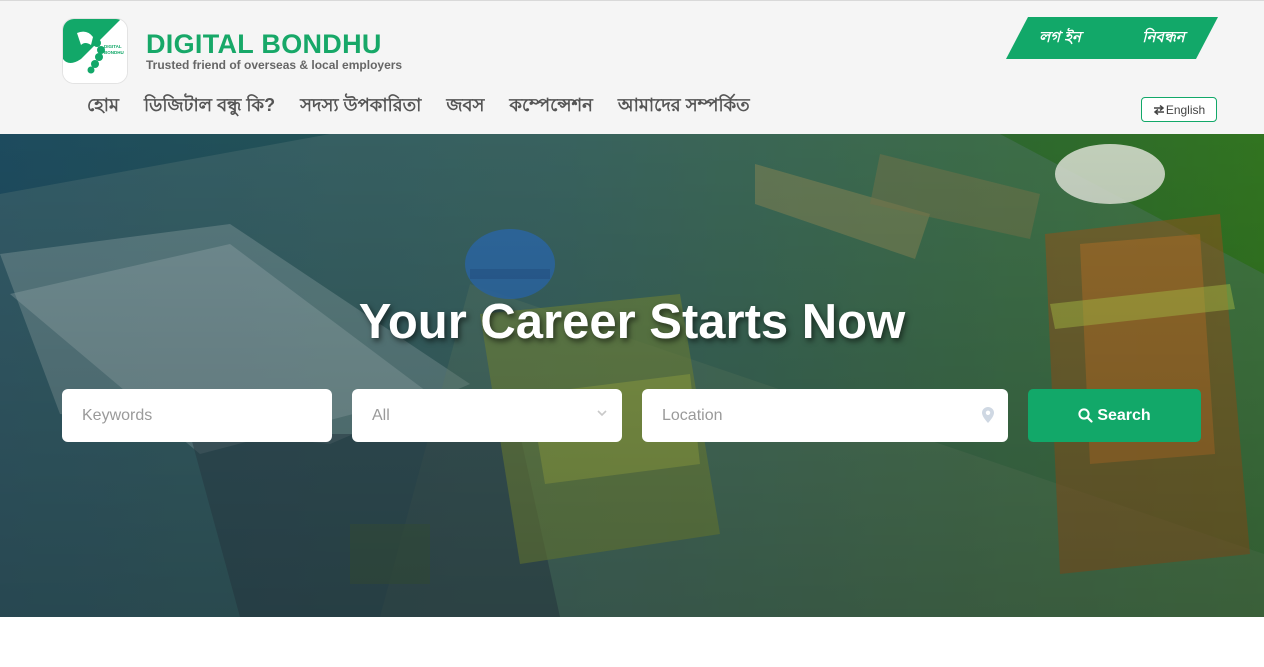 This screenshot has height=667, width=1264. What do you see at coordinates (1158, 109) in the screenshot?
I see `exchange-icon` at bounding box center [1158, 109].